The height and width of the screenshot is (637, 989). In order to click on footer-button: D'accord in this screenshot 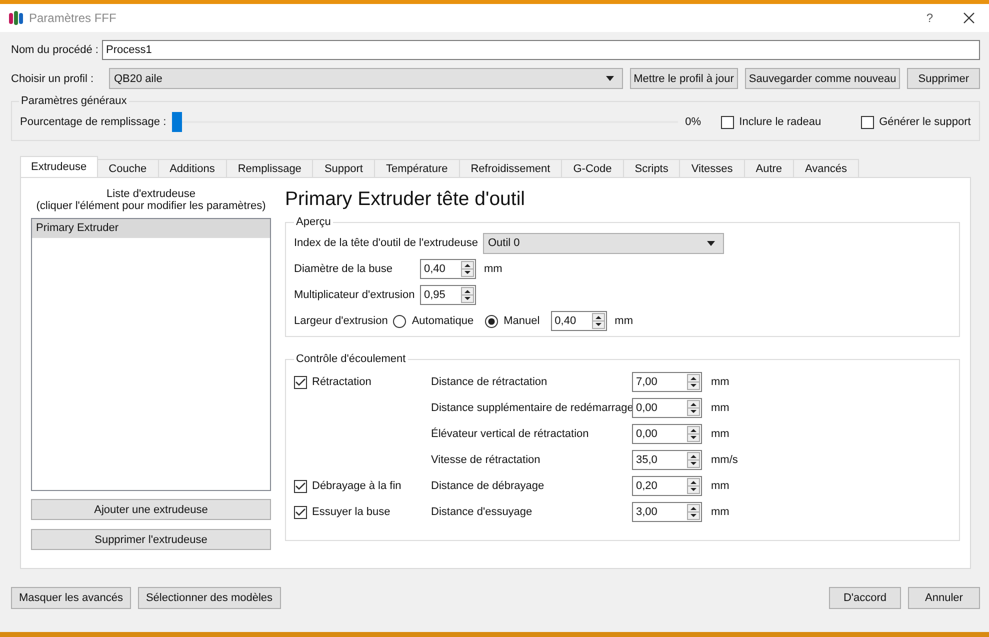, I will do `click(865, 598)`.